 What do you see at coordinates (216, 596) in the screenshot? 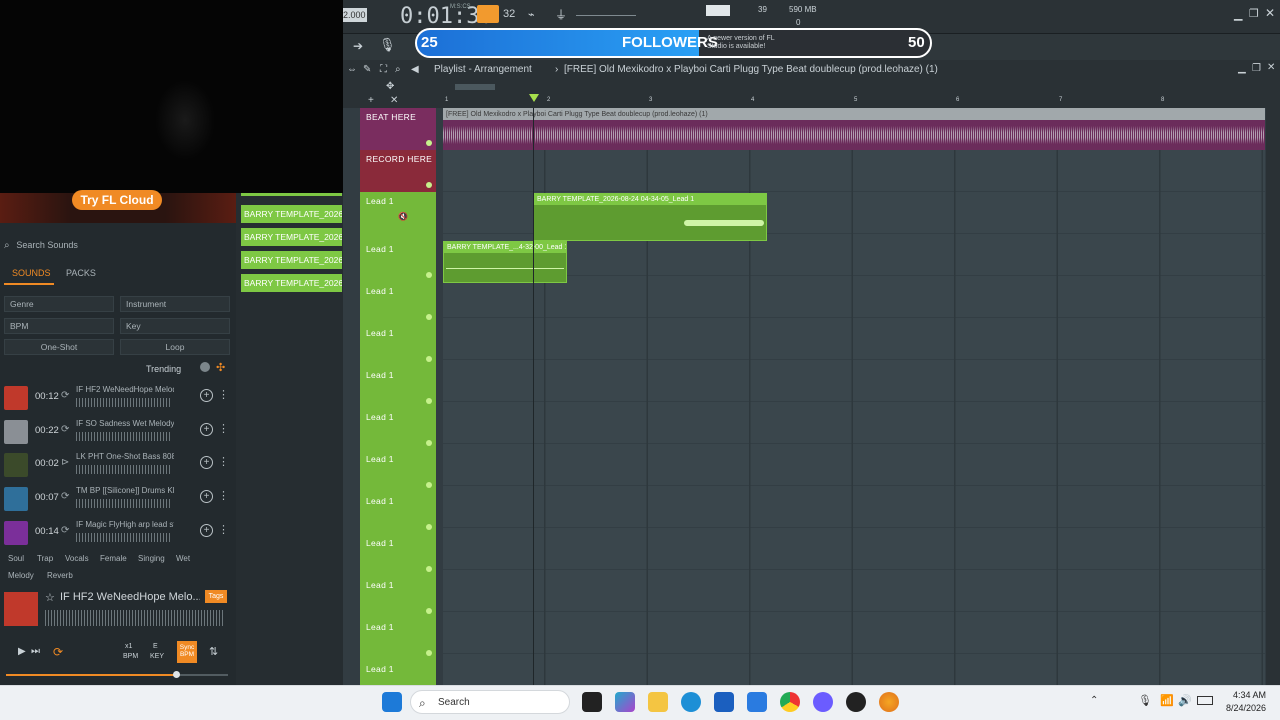
I see `tags-button: Tags` at bounding box center [216, 596].